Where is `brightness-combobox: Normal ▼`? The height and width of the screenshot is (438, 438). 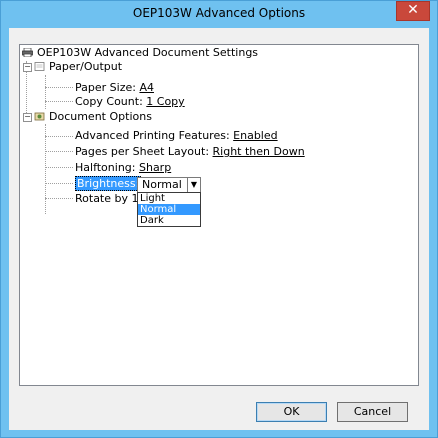
brightness-combobox: Normal ▼ is located at coordinates (169, 185).